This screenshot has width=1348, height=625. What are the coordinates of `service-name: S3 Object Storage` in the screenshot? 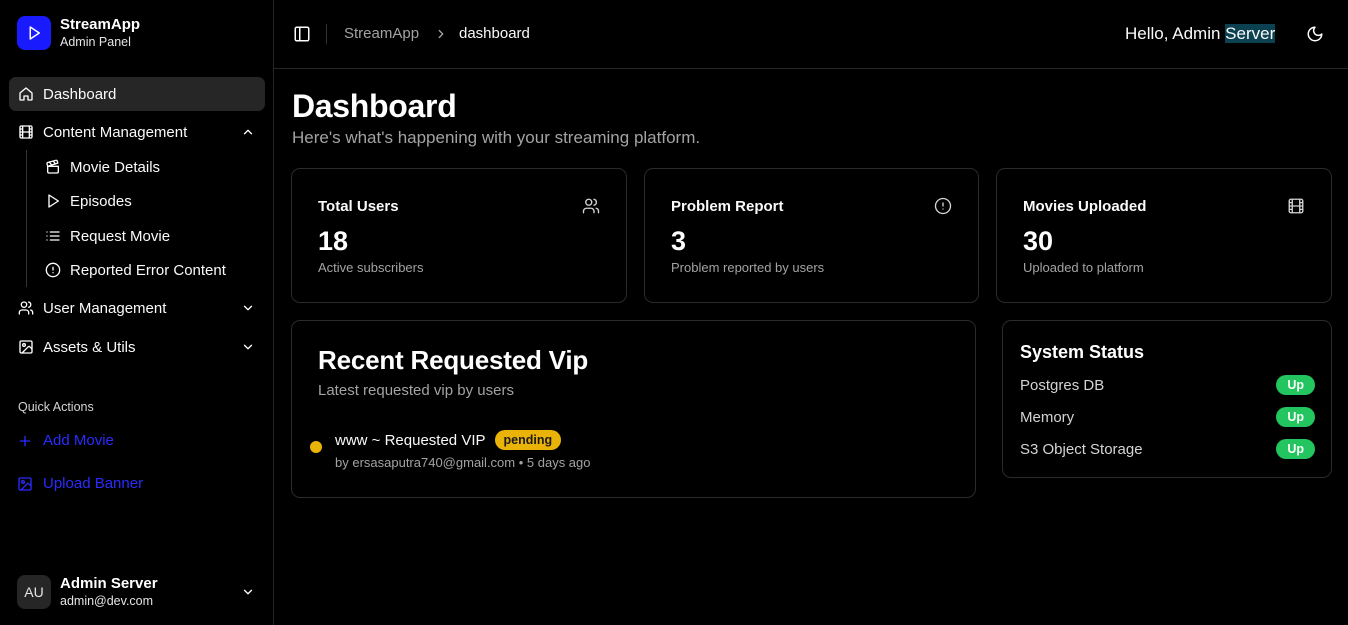 It's located at (1081, 449).